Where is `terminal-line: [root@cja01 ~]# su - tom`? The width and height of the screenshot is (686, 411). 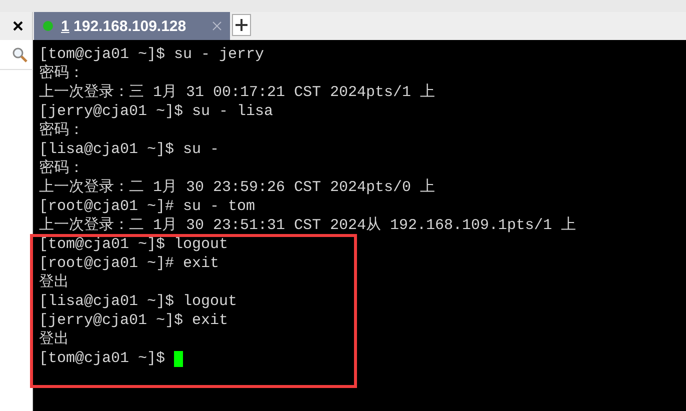
terminal-line: [root@cja01 ~]# su - tom is located at coordinates (147, 207).